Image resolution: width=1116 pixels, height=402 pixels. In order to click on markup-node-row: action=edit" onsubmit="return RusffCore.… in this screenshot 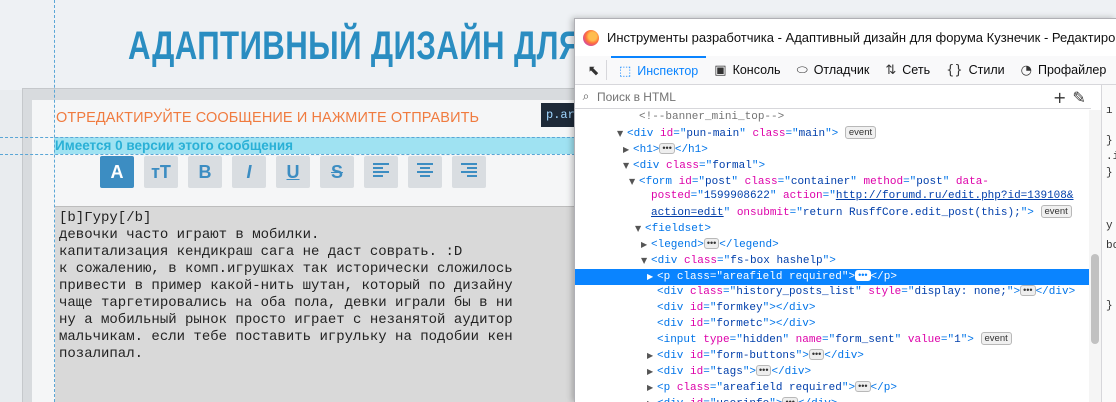, I will do `click(832, 213)`.